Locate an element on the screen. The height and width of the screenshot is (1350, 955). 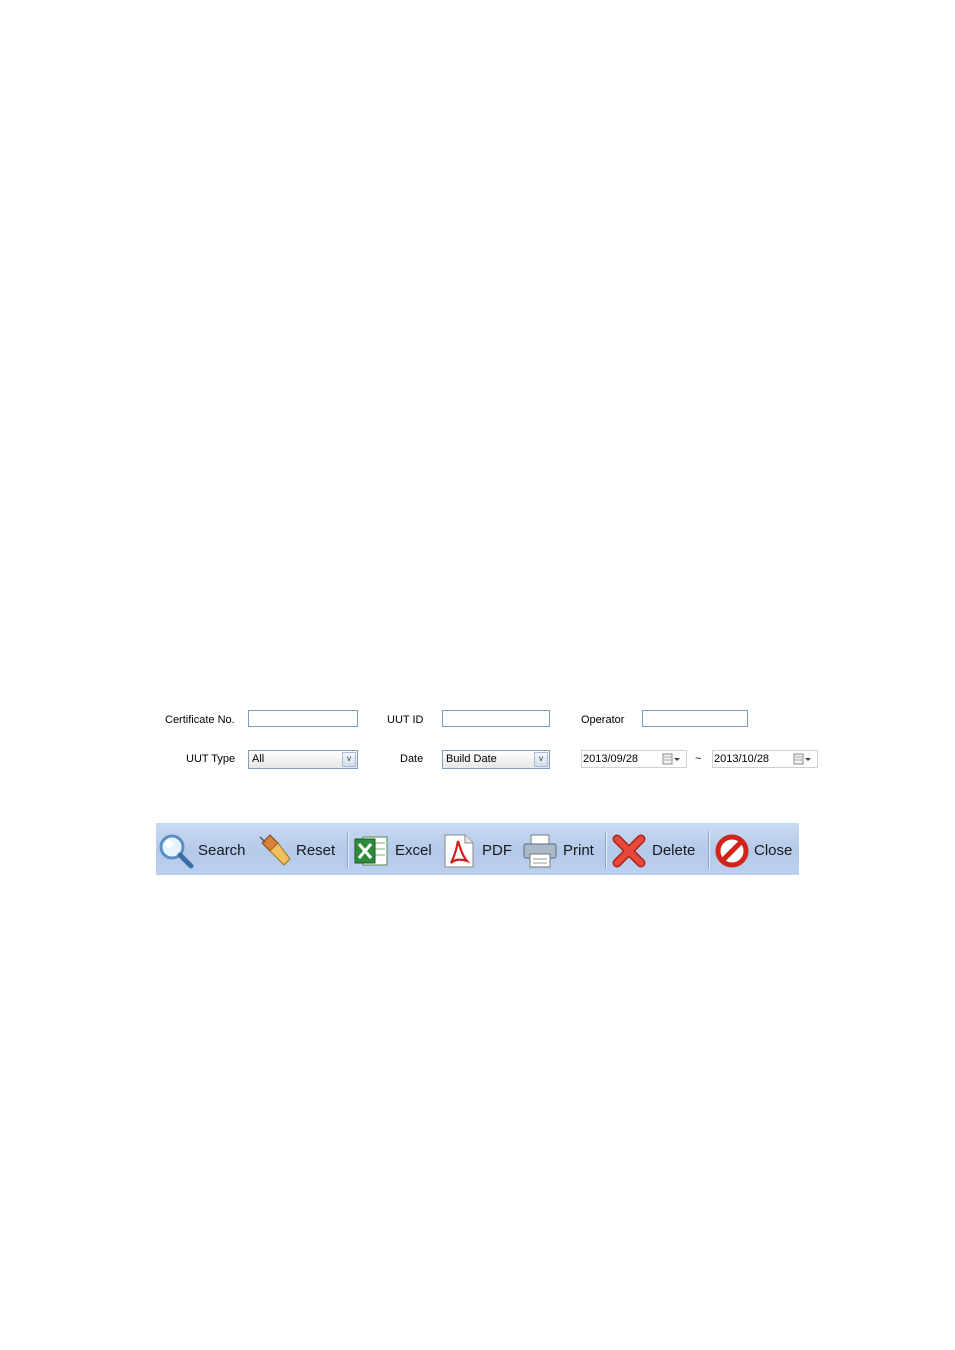
uut-type-select: All ˅ is located at coordinates (303, 759).